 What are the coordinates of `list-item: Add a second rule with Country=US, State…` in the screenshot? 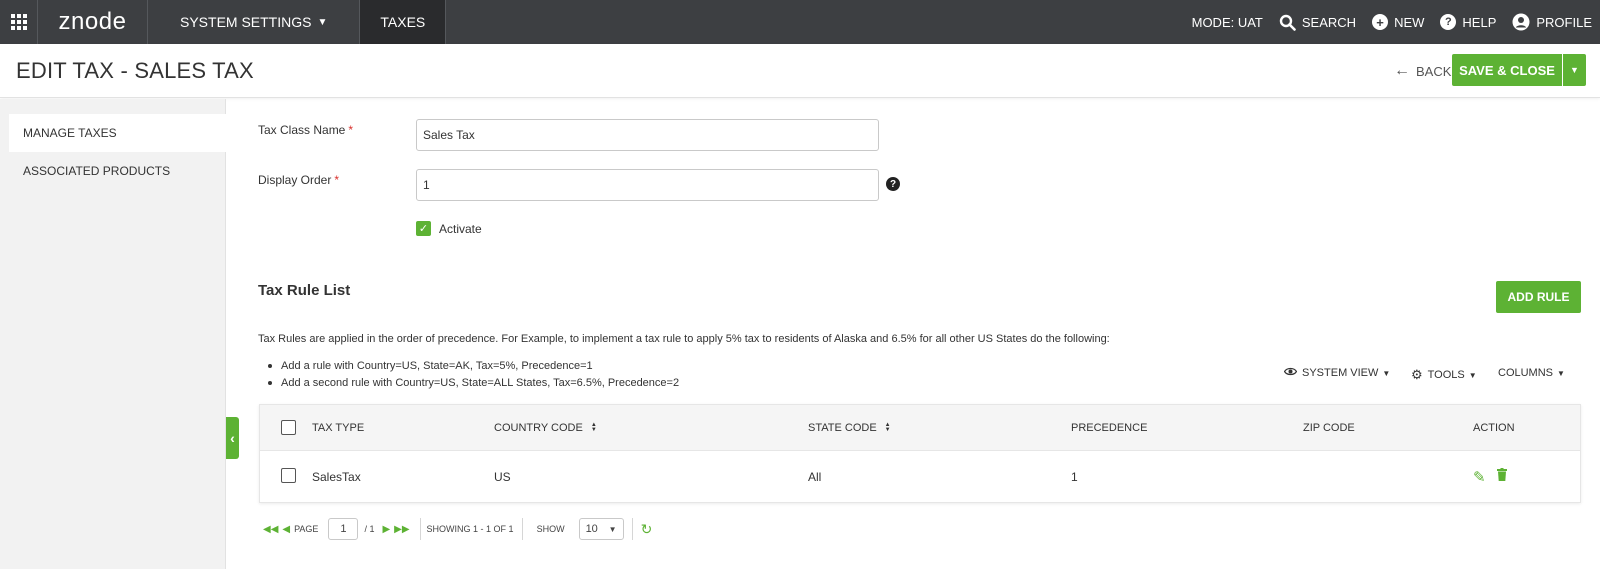 It's located at (471, 385).